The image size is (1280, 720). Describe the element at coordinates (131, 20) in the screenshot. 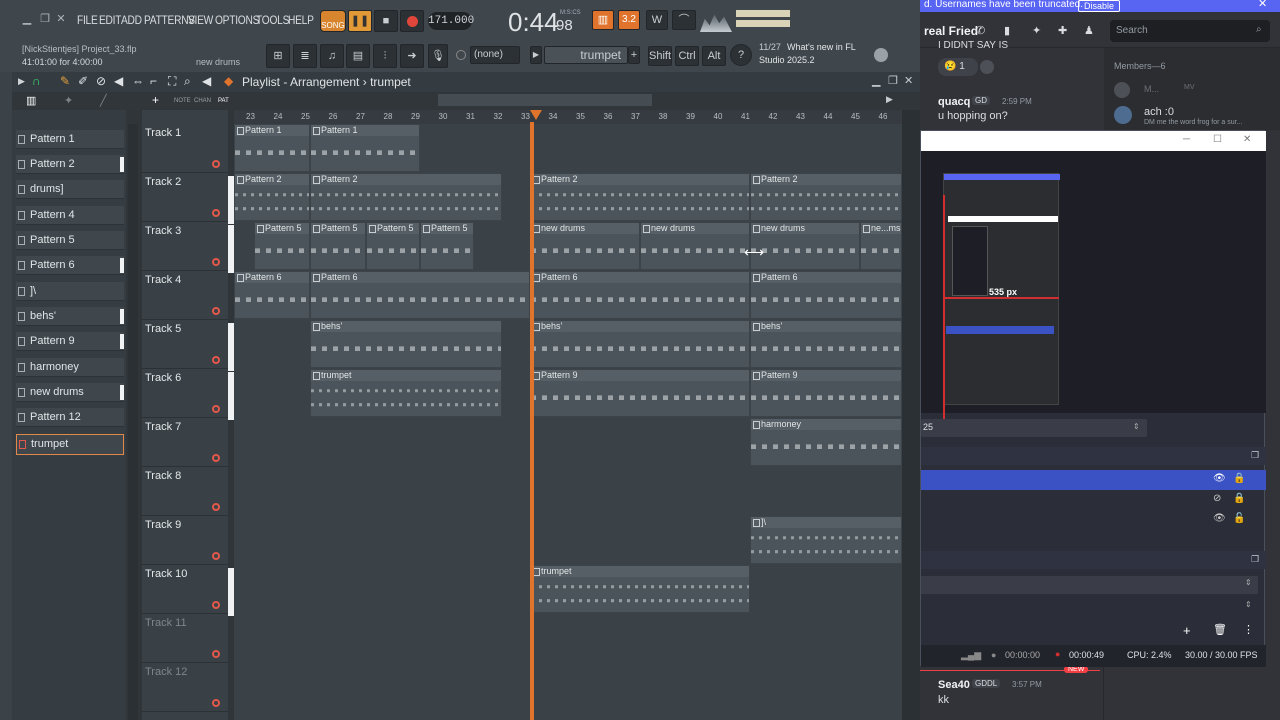

I see `menu-add: ADD` at that location.